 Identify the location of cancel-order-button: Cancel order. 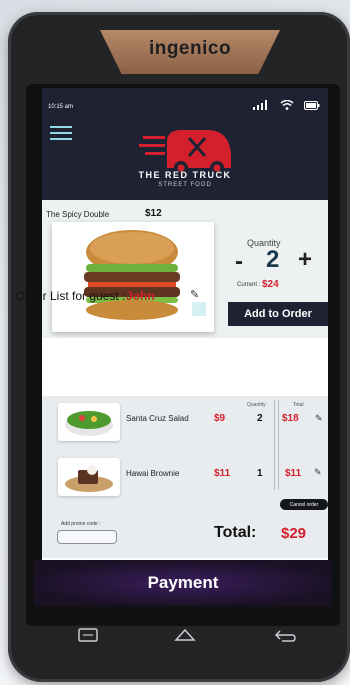
(304, 504).